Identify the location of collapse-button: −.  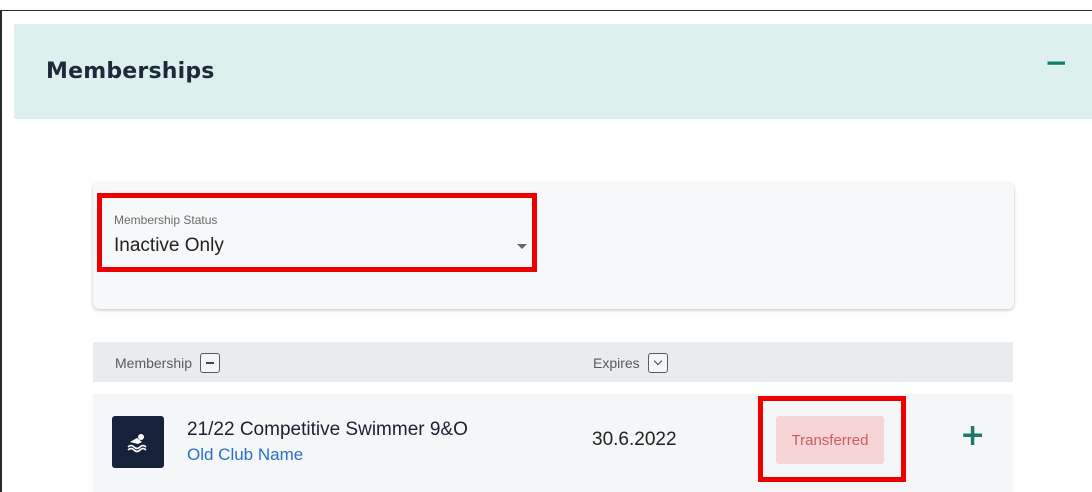
(1056, 62).